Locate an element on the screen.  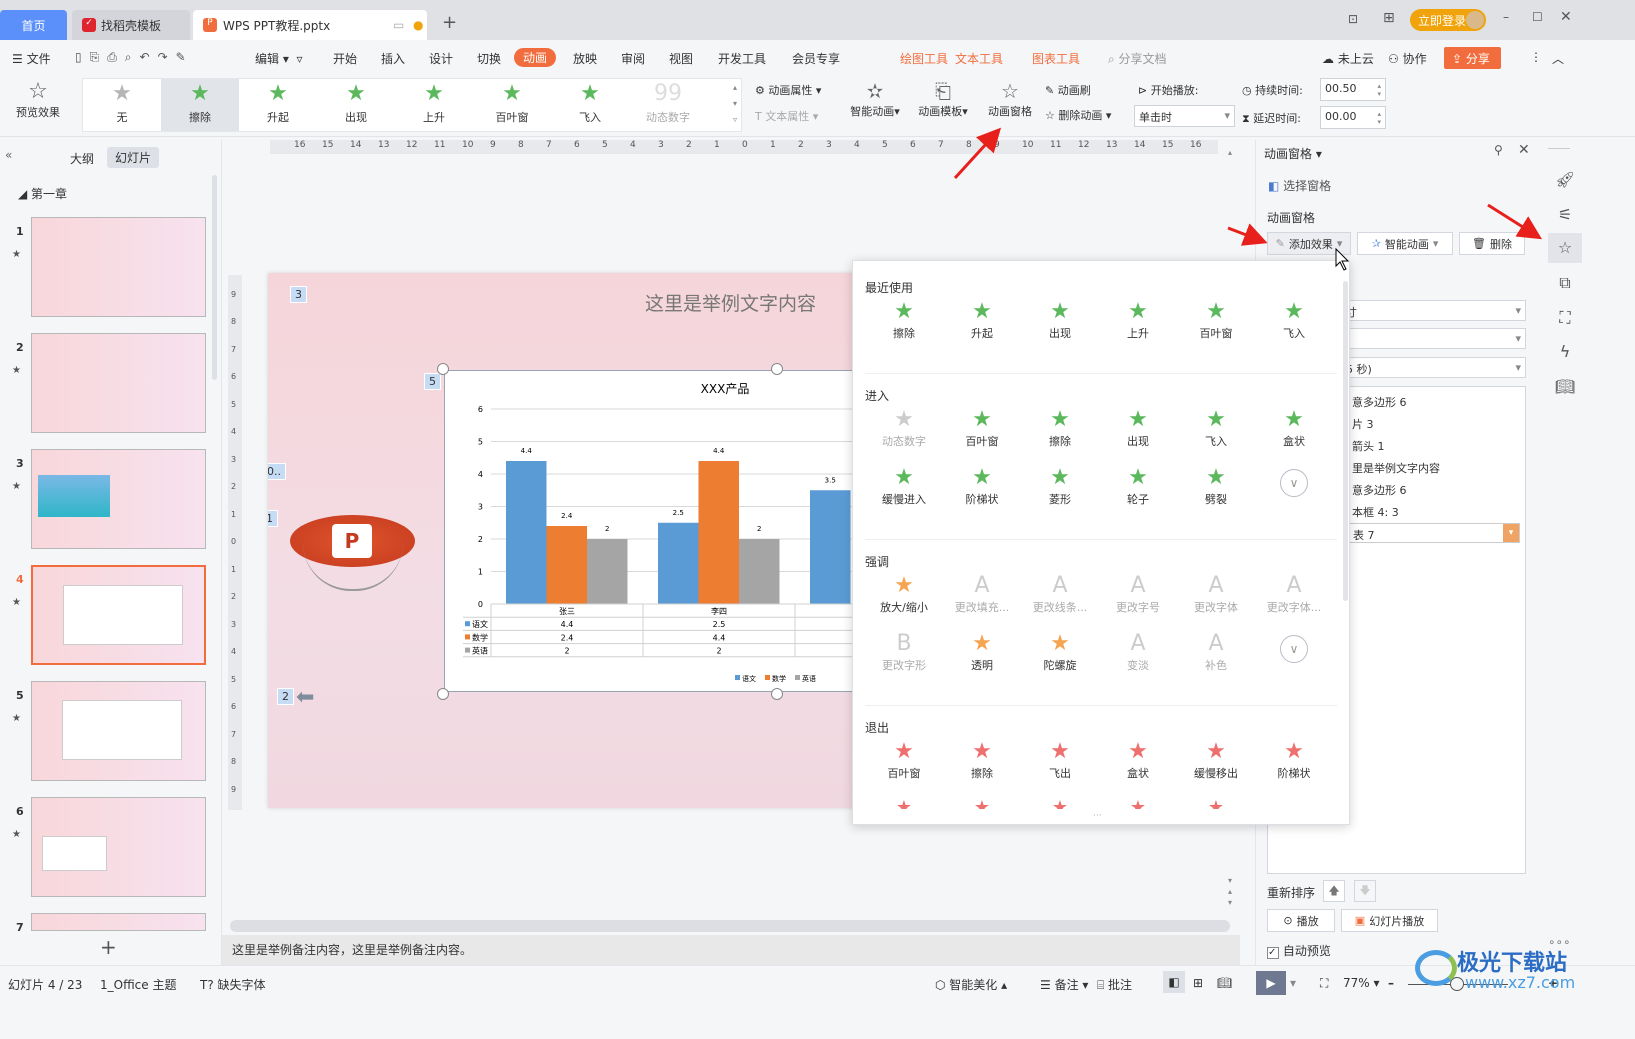
search-docs: ⌕ 分享文档 is located at coordinates (1137, 58).